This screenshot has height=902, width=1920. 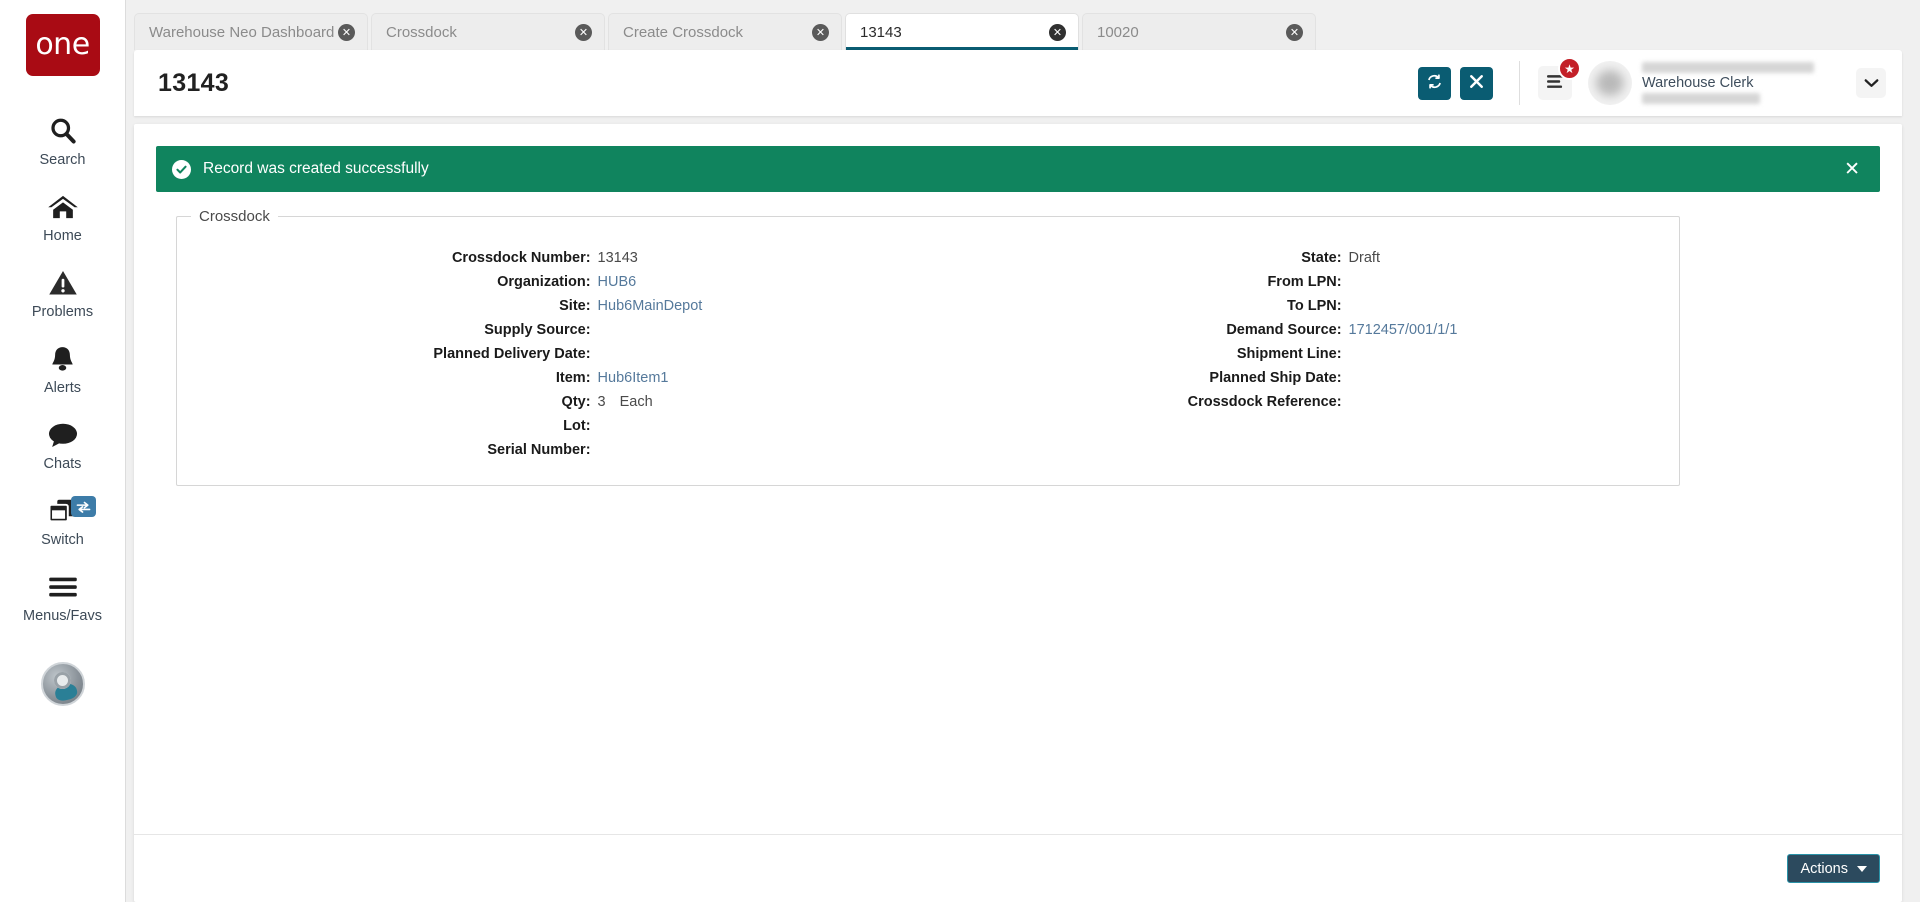 I want to click on one-network-logo: one, so click(x=62, y=45).